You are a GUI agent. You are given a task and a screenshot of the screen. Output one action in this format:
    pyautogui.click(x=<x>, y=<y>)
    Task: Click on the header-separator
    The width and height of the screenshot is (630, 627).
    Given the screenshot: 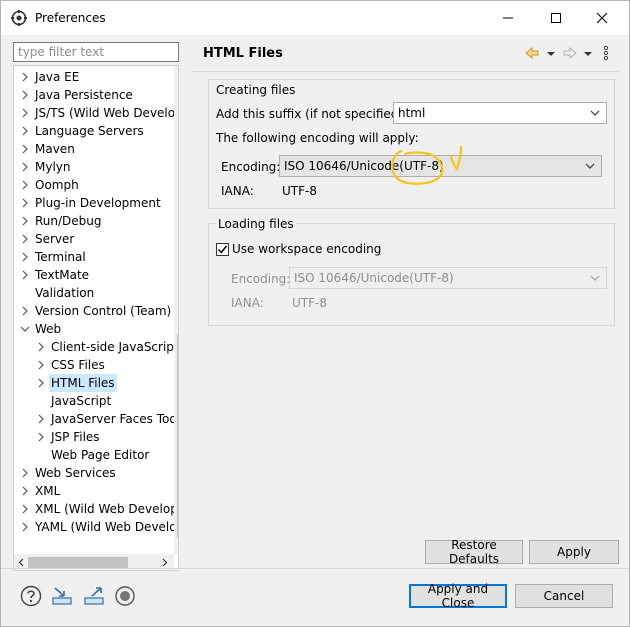 What is the action you would take?
    pyautogui.click(x=405, y=71)
    